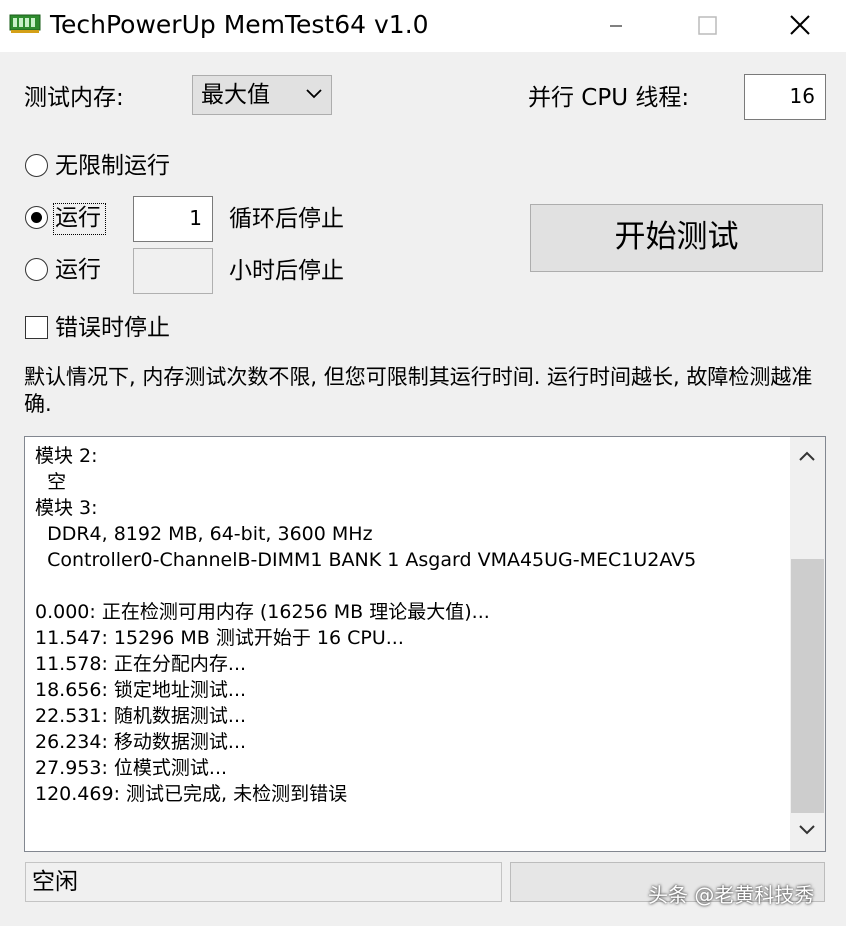  Describe the element at coordinates (286, 219) in the screenshot. I see `cycles-suffix-label: 循环后停止` at that location.